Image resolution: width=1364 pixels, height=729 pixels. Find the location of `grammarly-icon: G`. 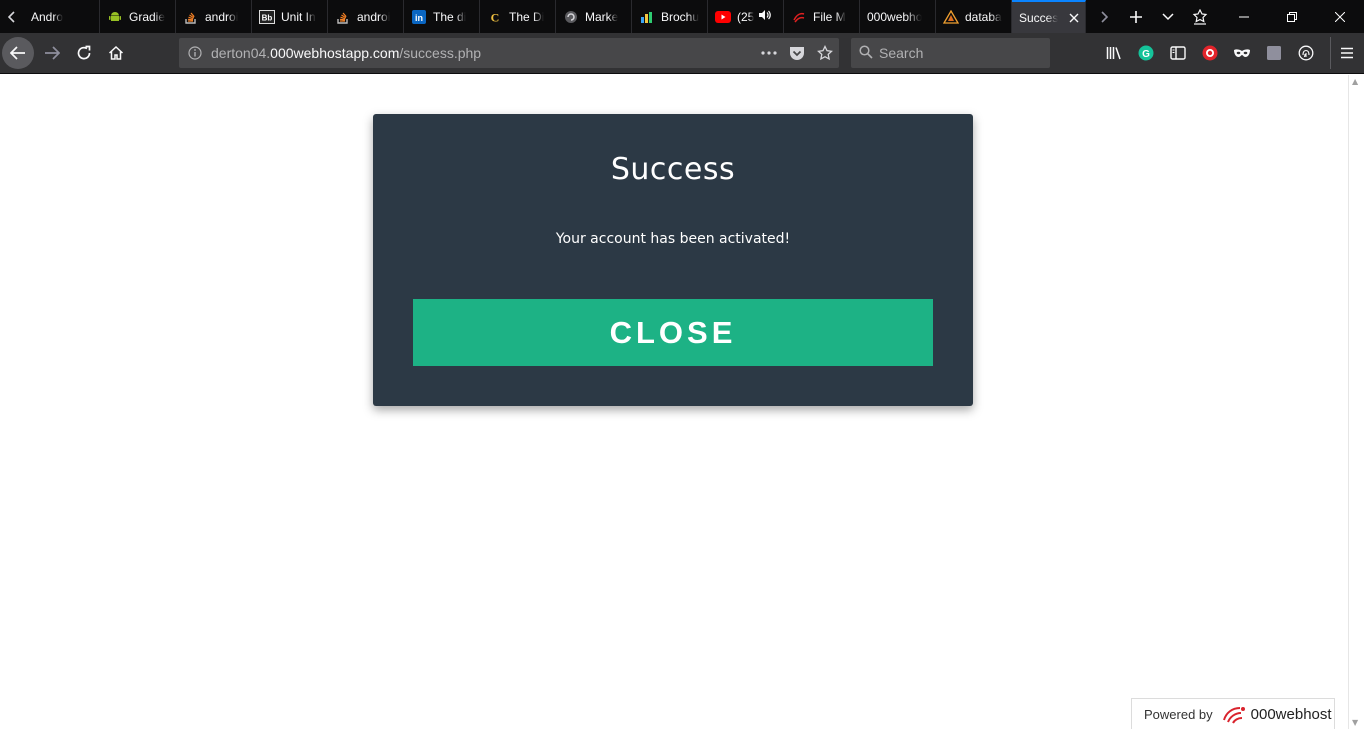

grammarly-icon: G is located at coordinates (1146, 53).